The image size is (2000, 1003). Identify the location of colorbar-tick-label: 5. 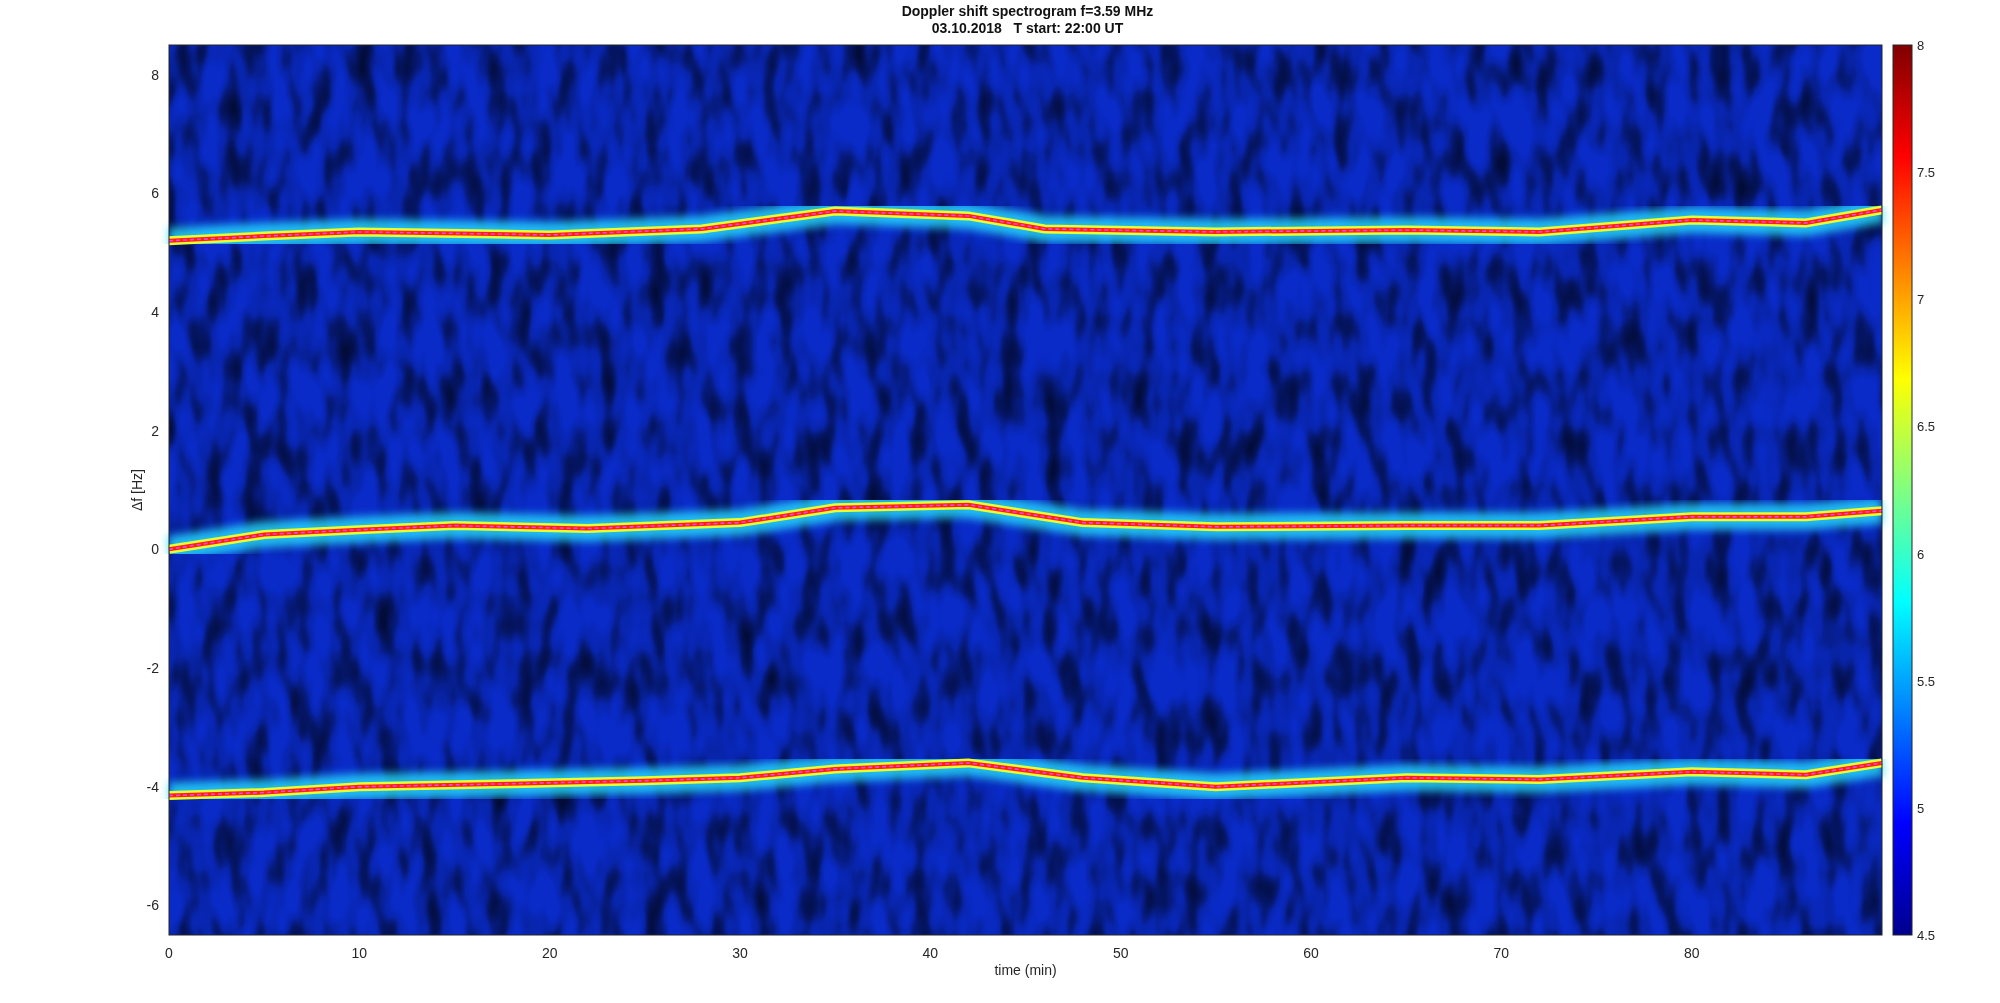
(1921, 808).